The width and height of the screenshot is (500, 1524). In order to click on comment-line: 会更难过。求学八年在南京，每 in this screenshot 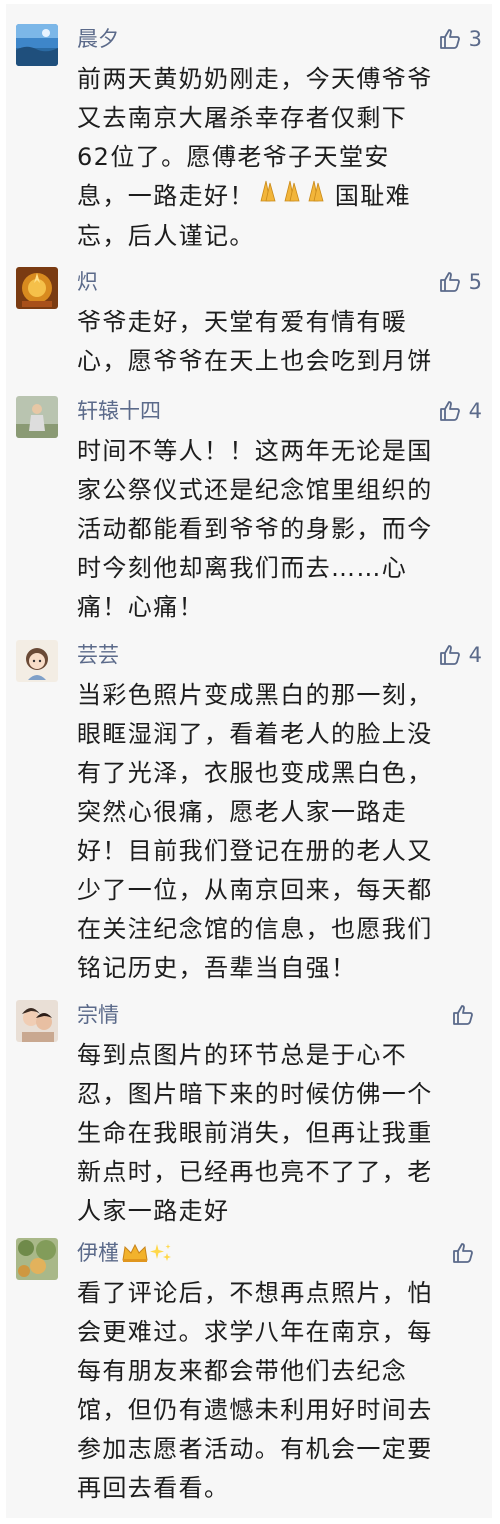, I will do `click(255, 1332)`.